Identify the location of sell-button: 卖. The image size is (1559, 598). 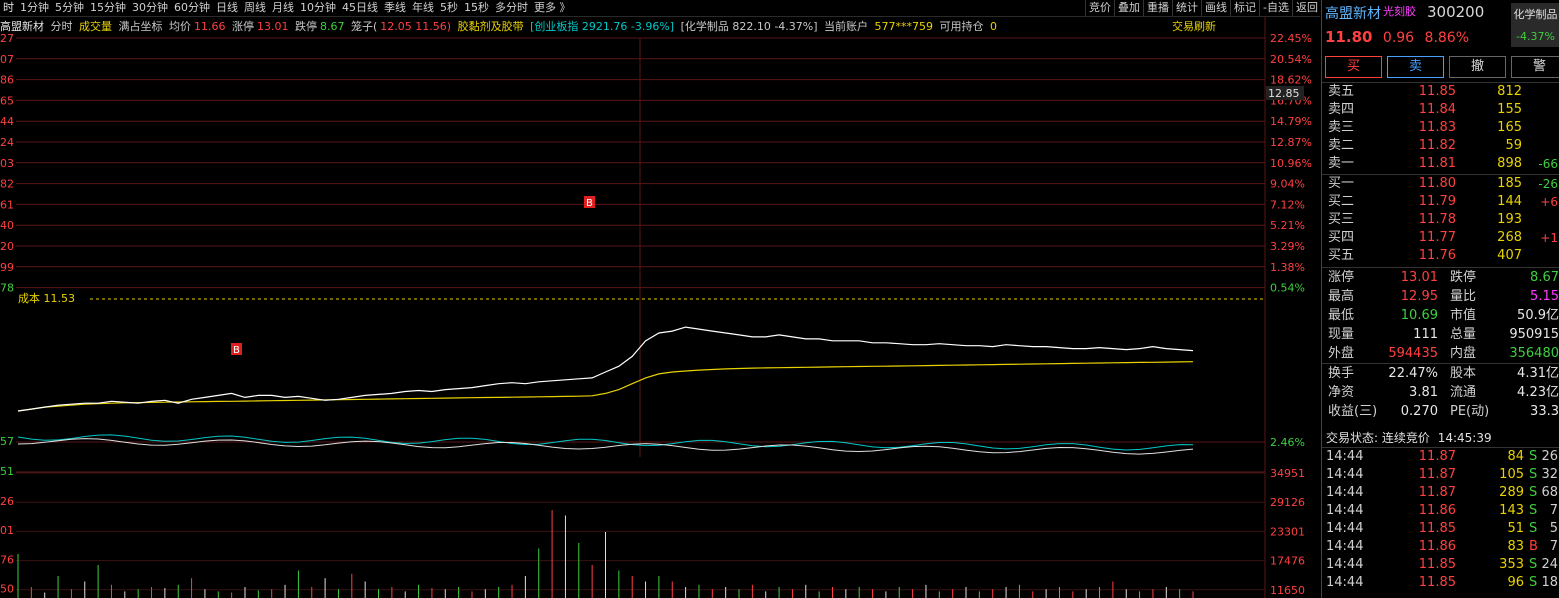
(1415, 67).